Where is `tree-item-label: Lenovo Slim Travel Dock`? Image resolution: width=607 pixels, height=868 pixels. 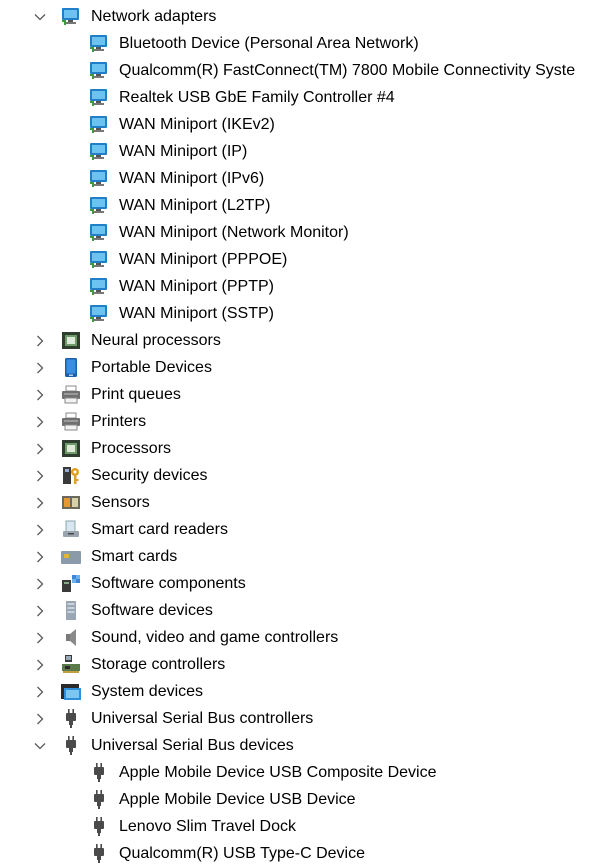
tree-item-label: Lenovo Slim Travel Dock is located at coordinates (207, 826).